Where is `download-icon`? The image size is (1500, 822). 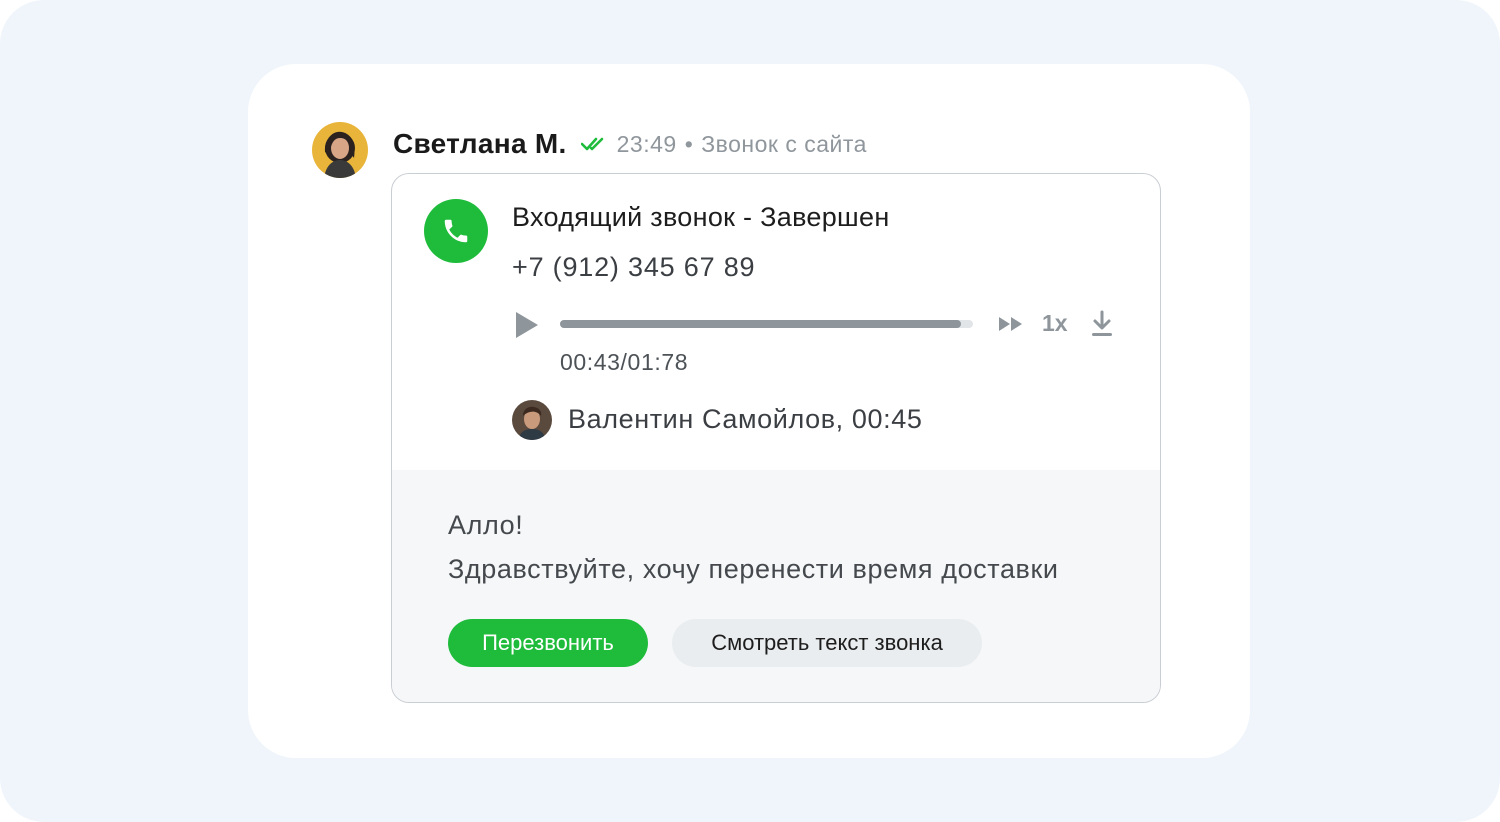 download-icon is located at coordinates (1102, 324).